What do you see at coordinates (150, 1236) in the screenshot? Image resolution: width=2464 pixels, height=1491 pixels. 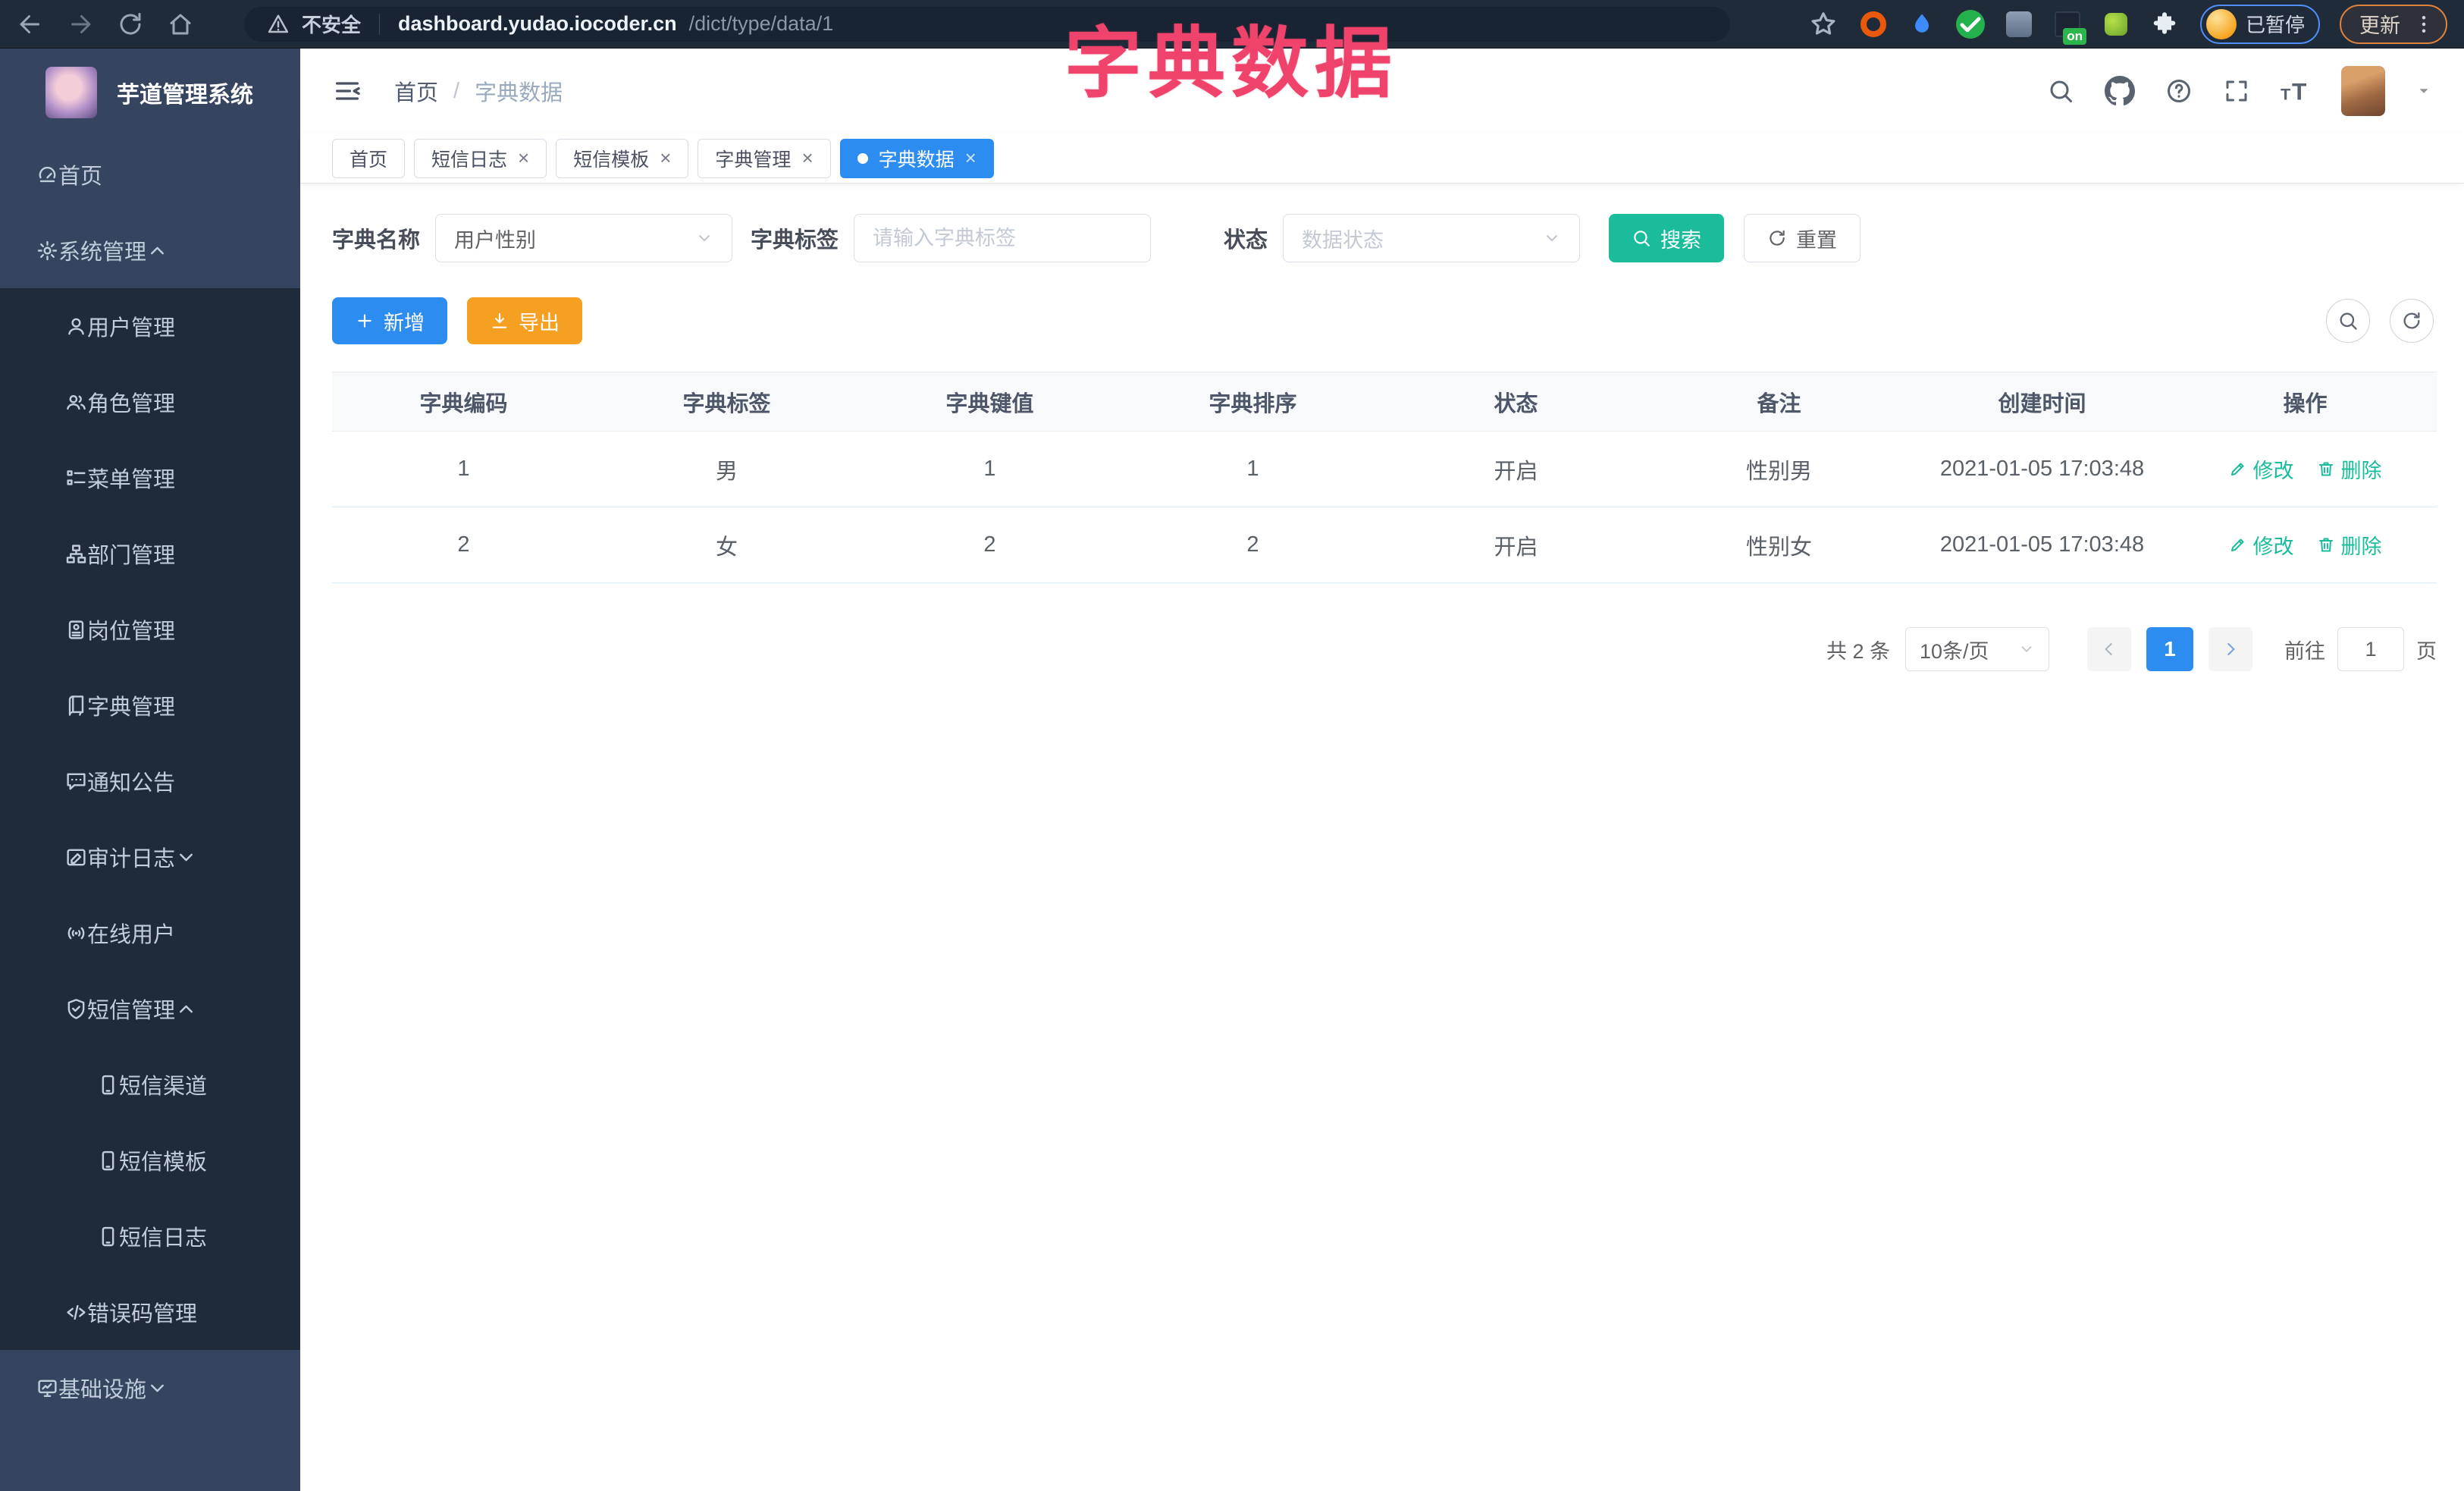 I see `sidebar-item-短信日志: 短信日志` at bounding box center [150, 1236].